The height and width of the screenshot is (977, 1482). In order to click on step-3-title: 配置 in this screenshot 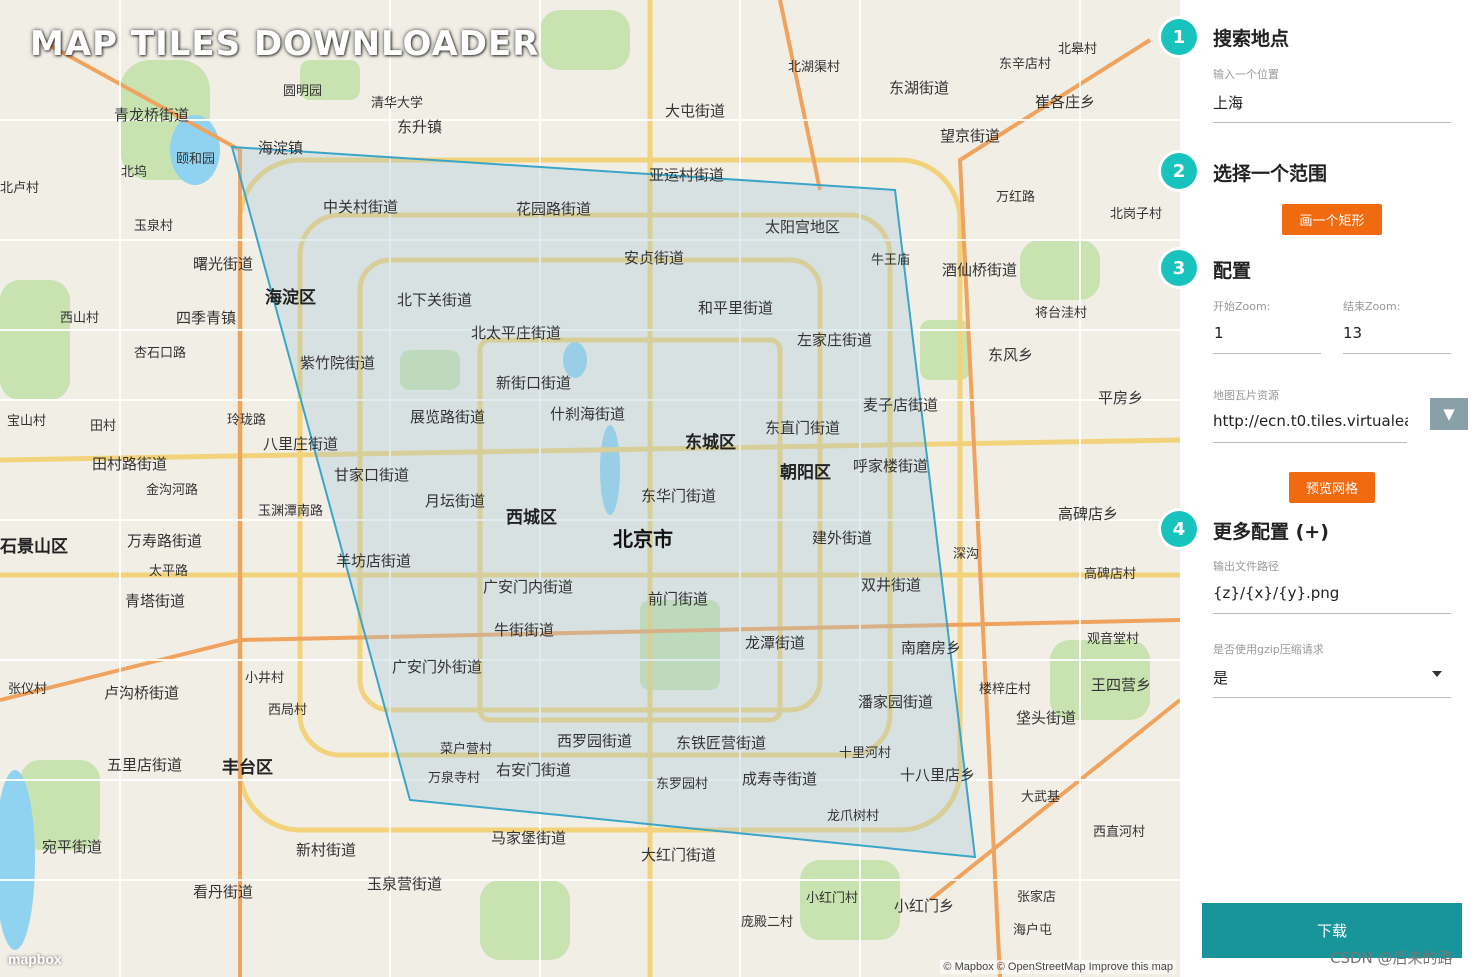, I will do `click(1232, 271)`.